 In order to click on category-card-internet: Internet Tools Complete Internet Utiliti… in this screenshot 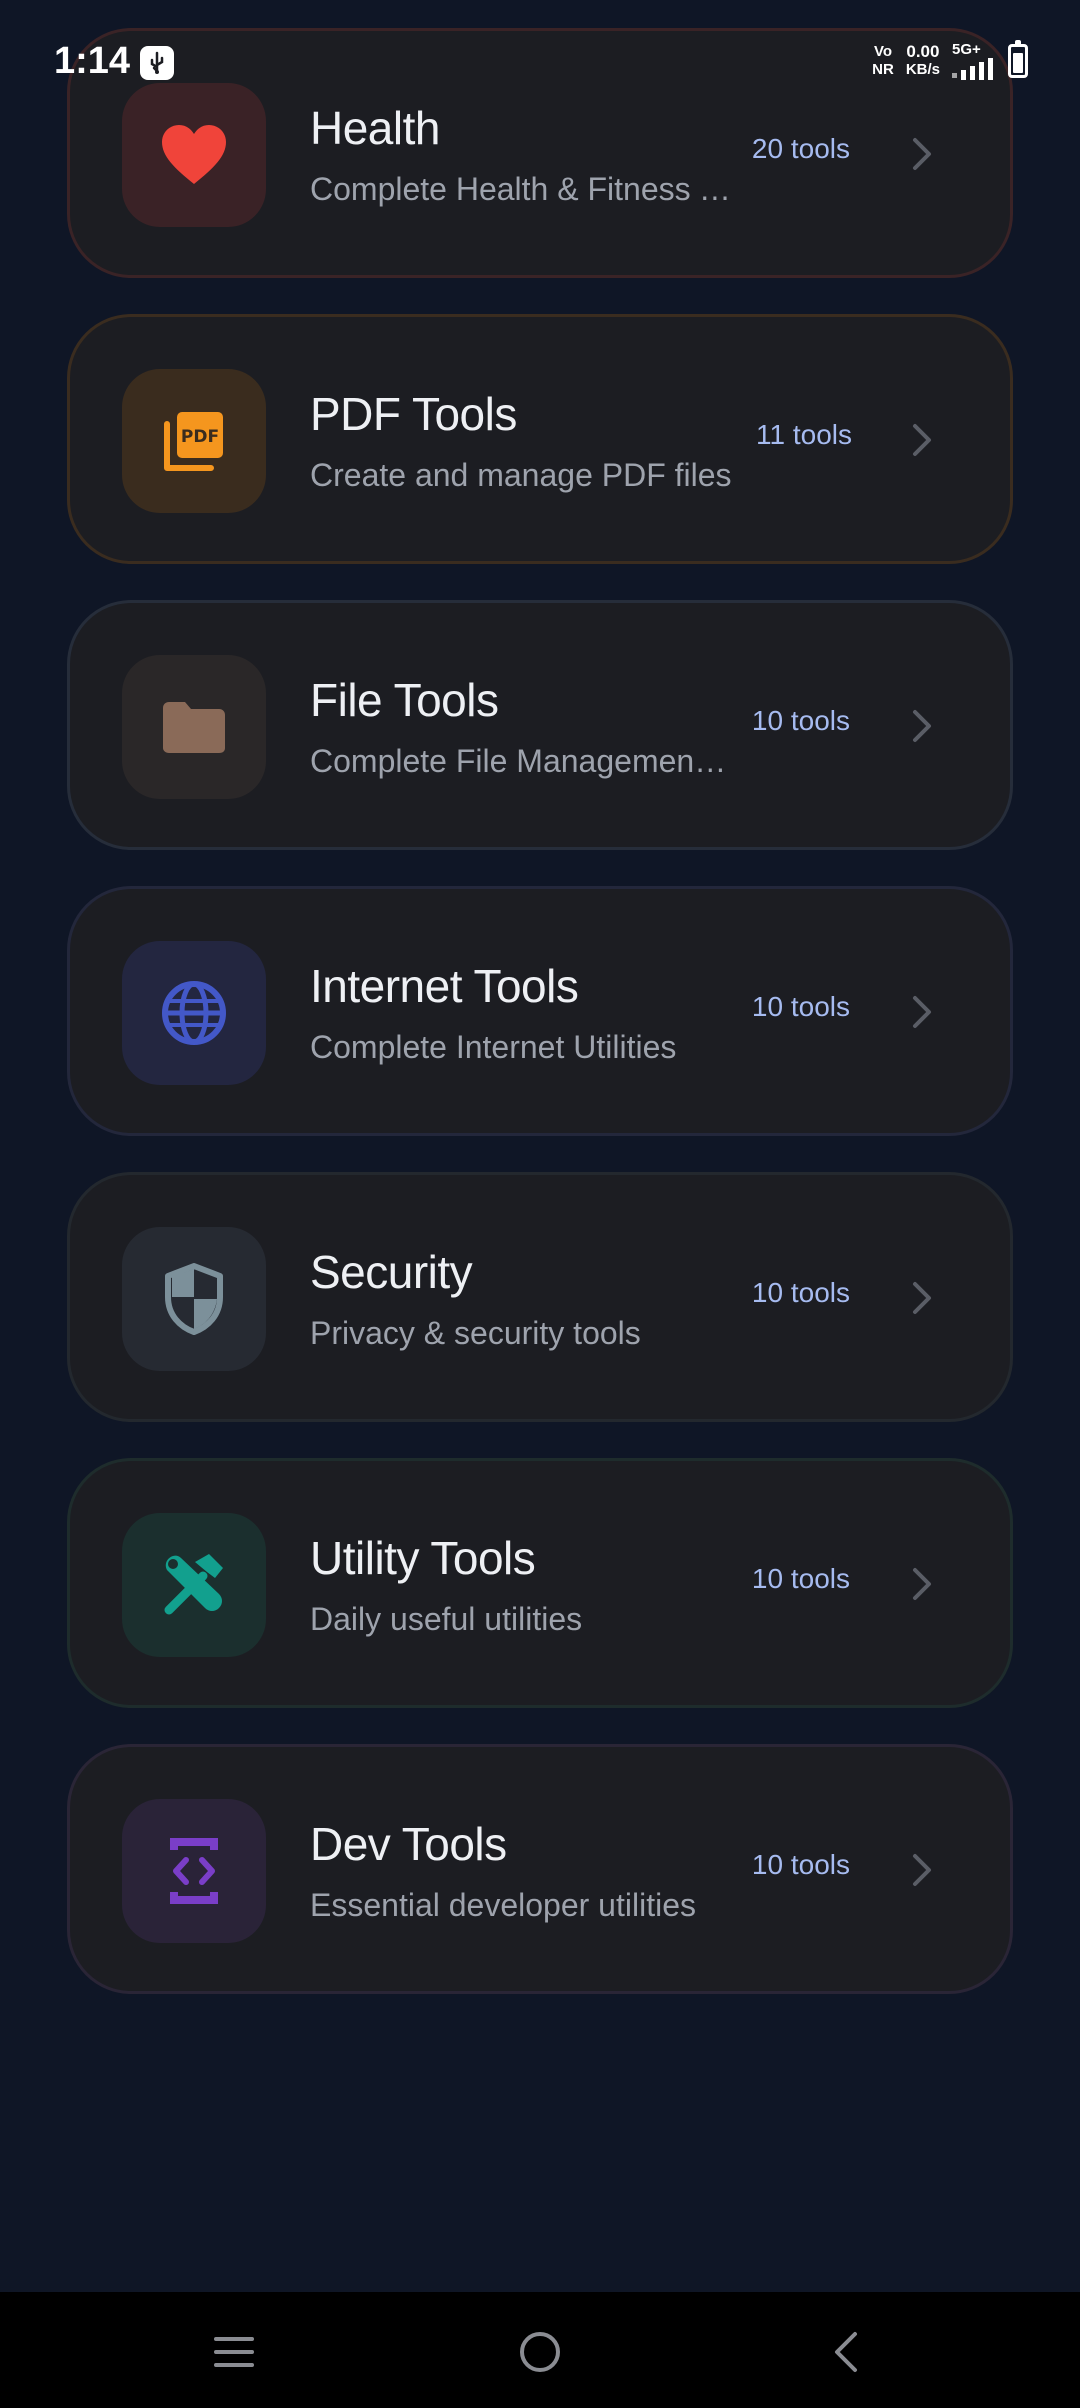, I will do `click(540, 1011)`.